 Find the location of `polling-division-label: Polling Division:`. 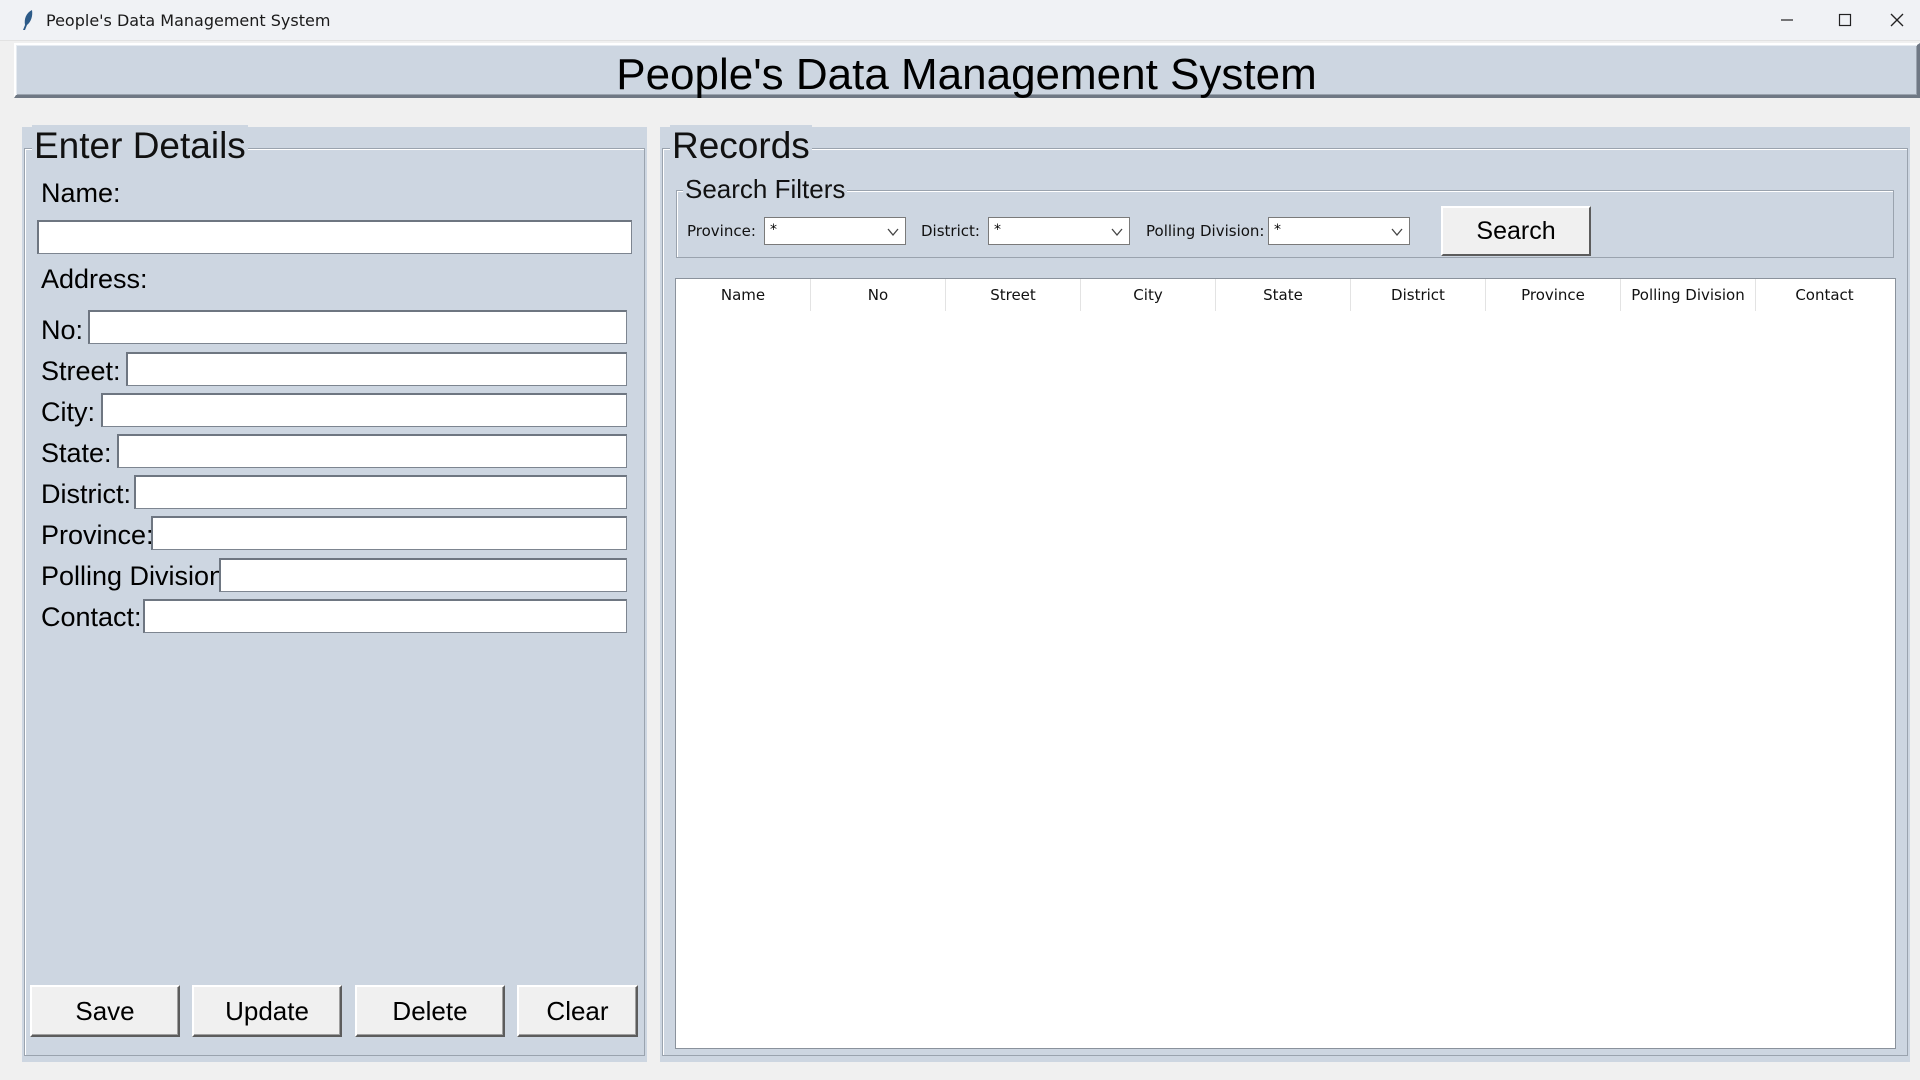

polling-division-label: Polling Division: is located at coordinates (136, 576).